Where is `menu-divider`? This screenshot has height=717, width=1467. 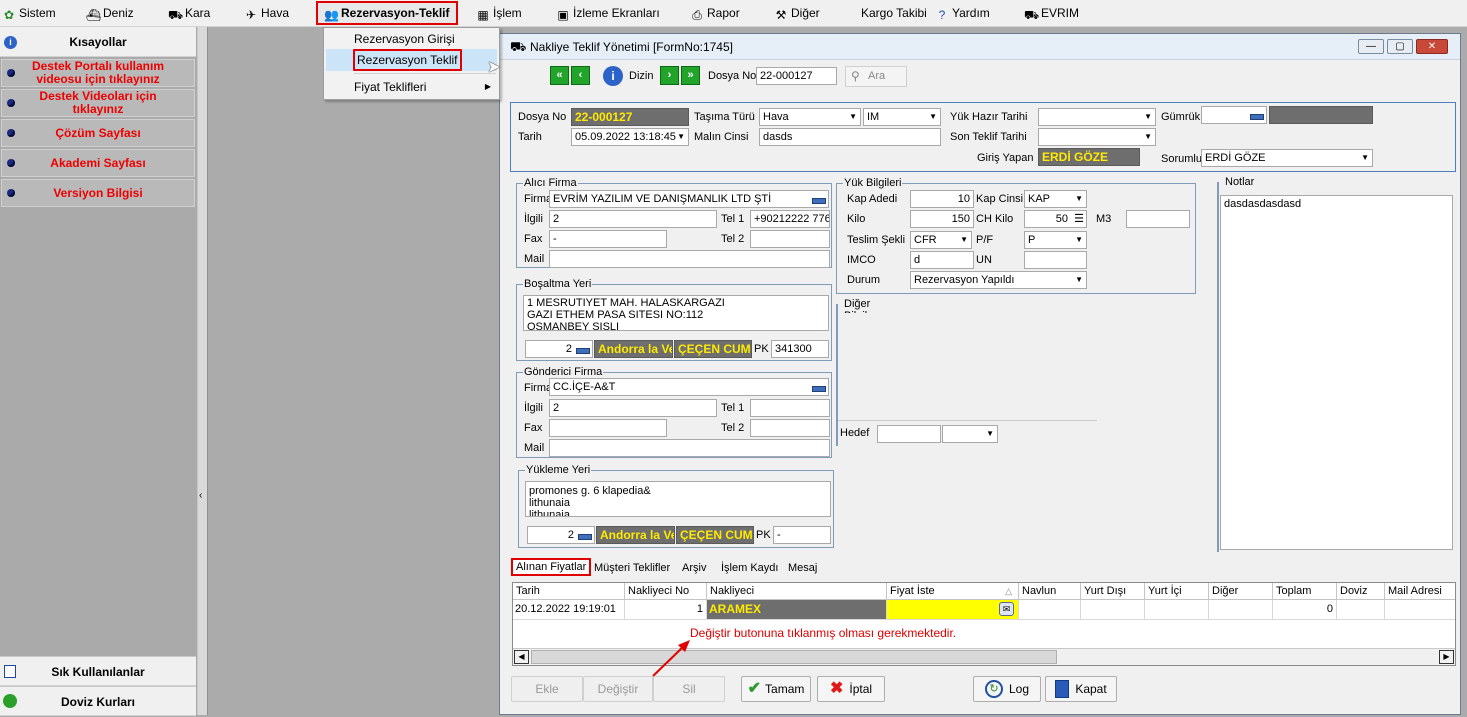
menu-divider is located at coordinates (425, 73).